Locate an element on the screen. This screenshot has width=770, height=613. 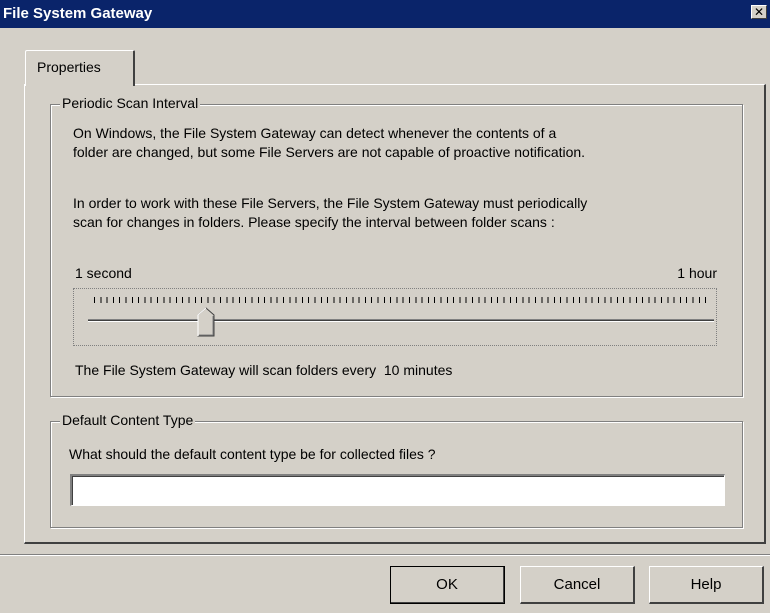
periodic-scan-interval-label: Periodic Scan Interval is located at coordinates (130, 103).